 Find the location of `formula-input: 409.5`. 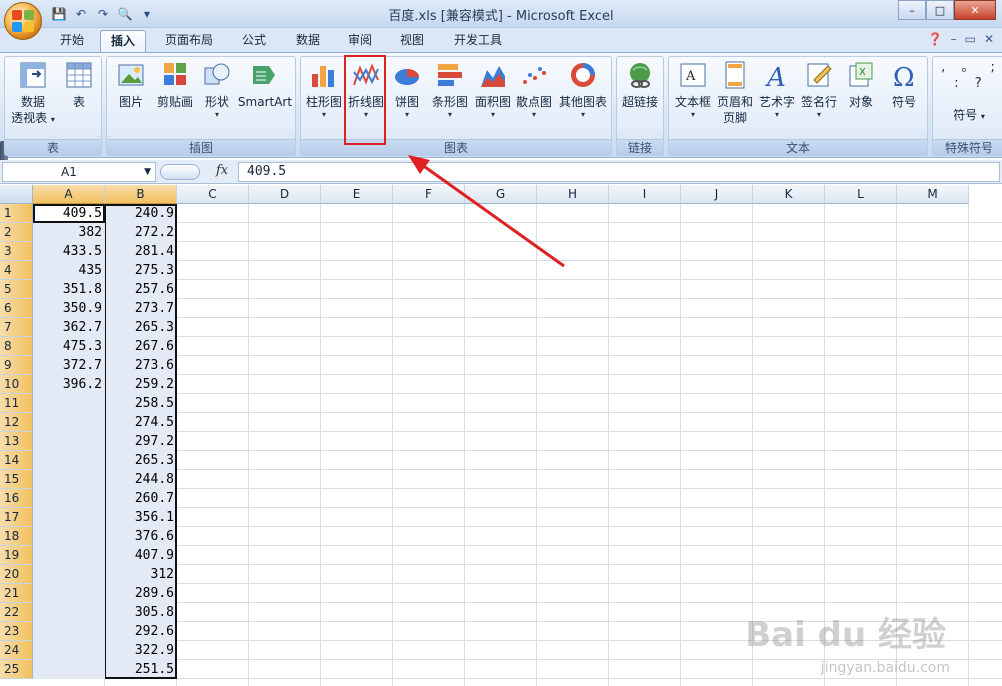

formula-input: 409.5 is located at coordinates (619, 172).